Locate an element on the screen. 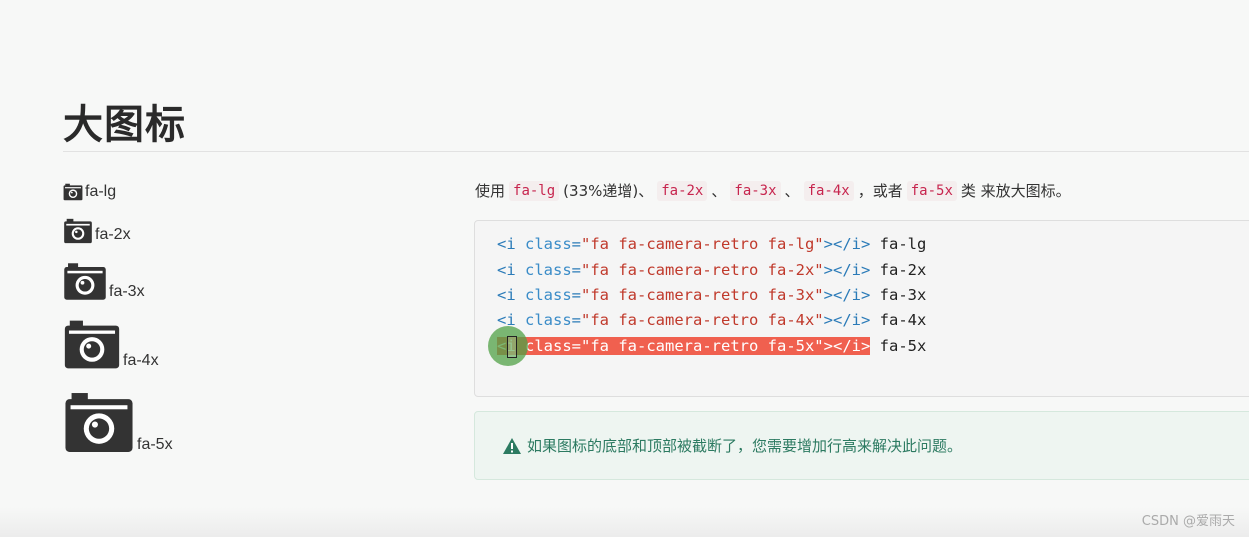 Image resolution: width=1249 pixels, height=537 pixels. icon-example-label: fa-3x is located at coordinates (127, 291).